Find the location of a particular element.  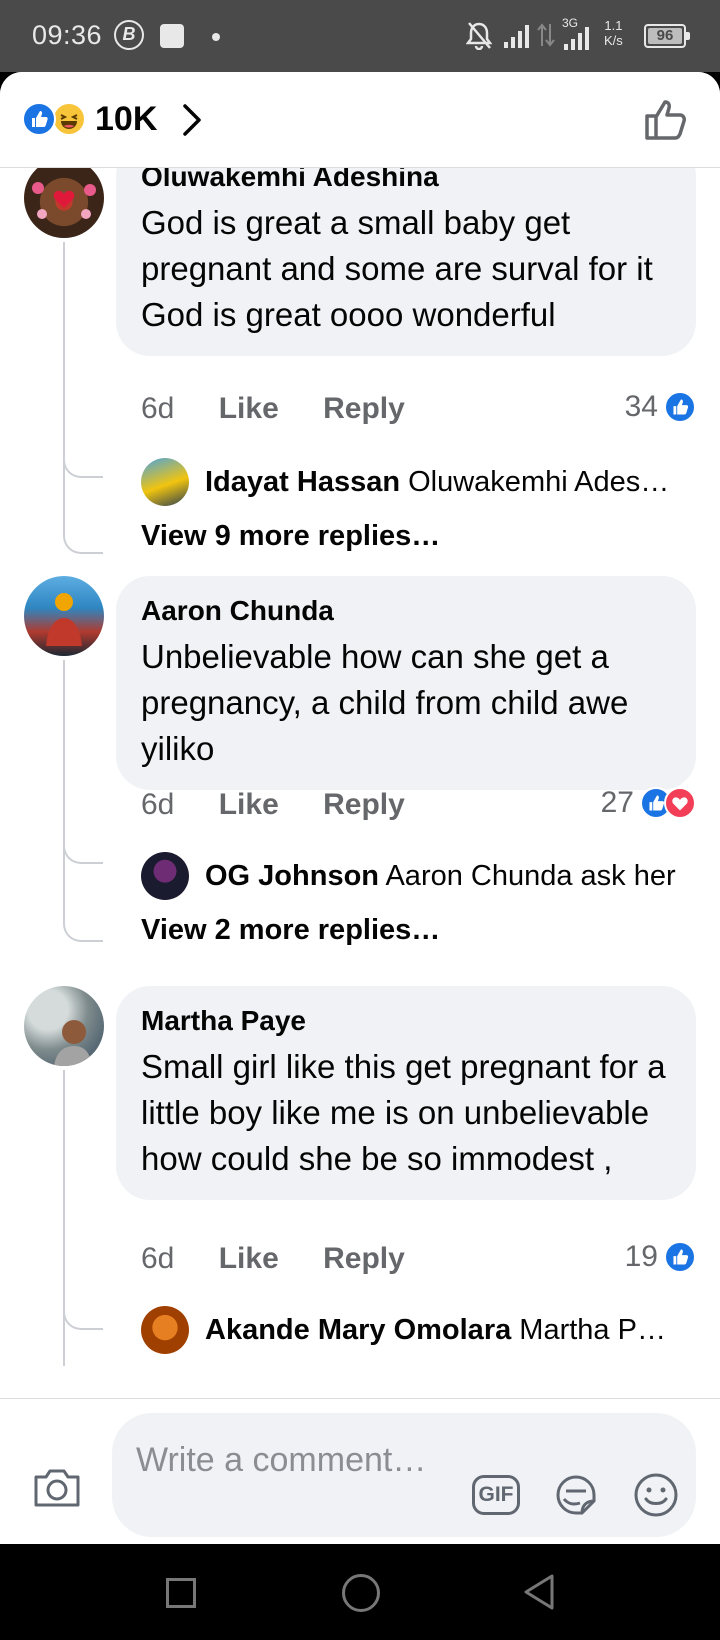

comment-author: Oluwakemhi Adeshina is located at coordinates (406, 181).